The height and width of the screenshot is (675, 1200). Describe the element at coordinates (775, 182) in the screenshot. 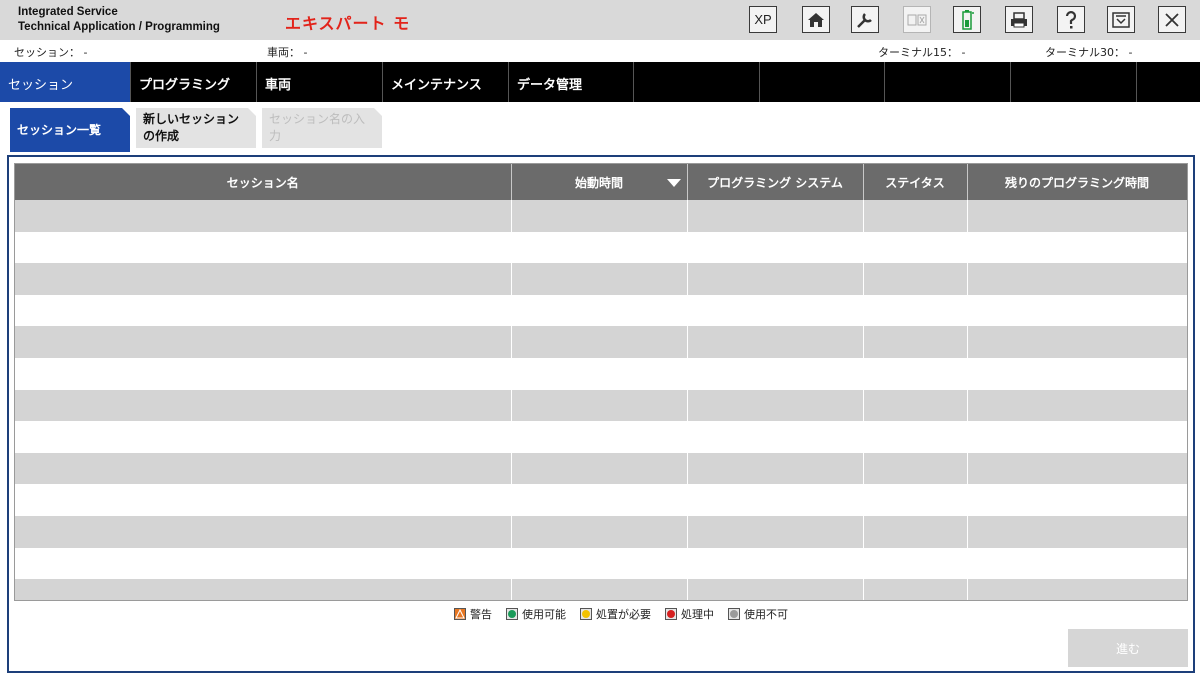

I see `col-header-programming-system: プログラミング システム` at that location.